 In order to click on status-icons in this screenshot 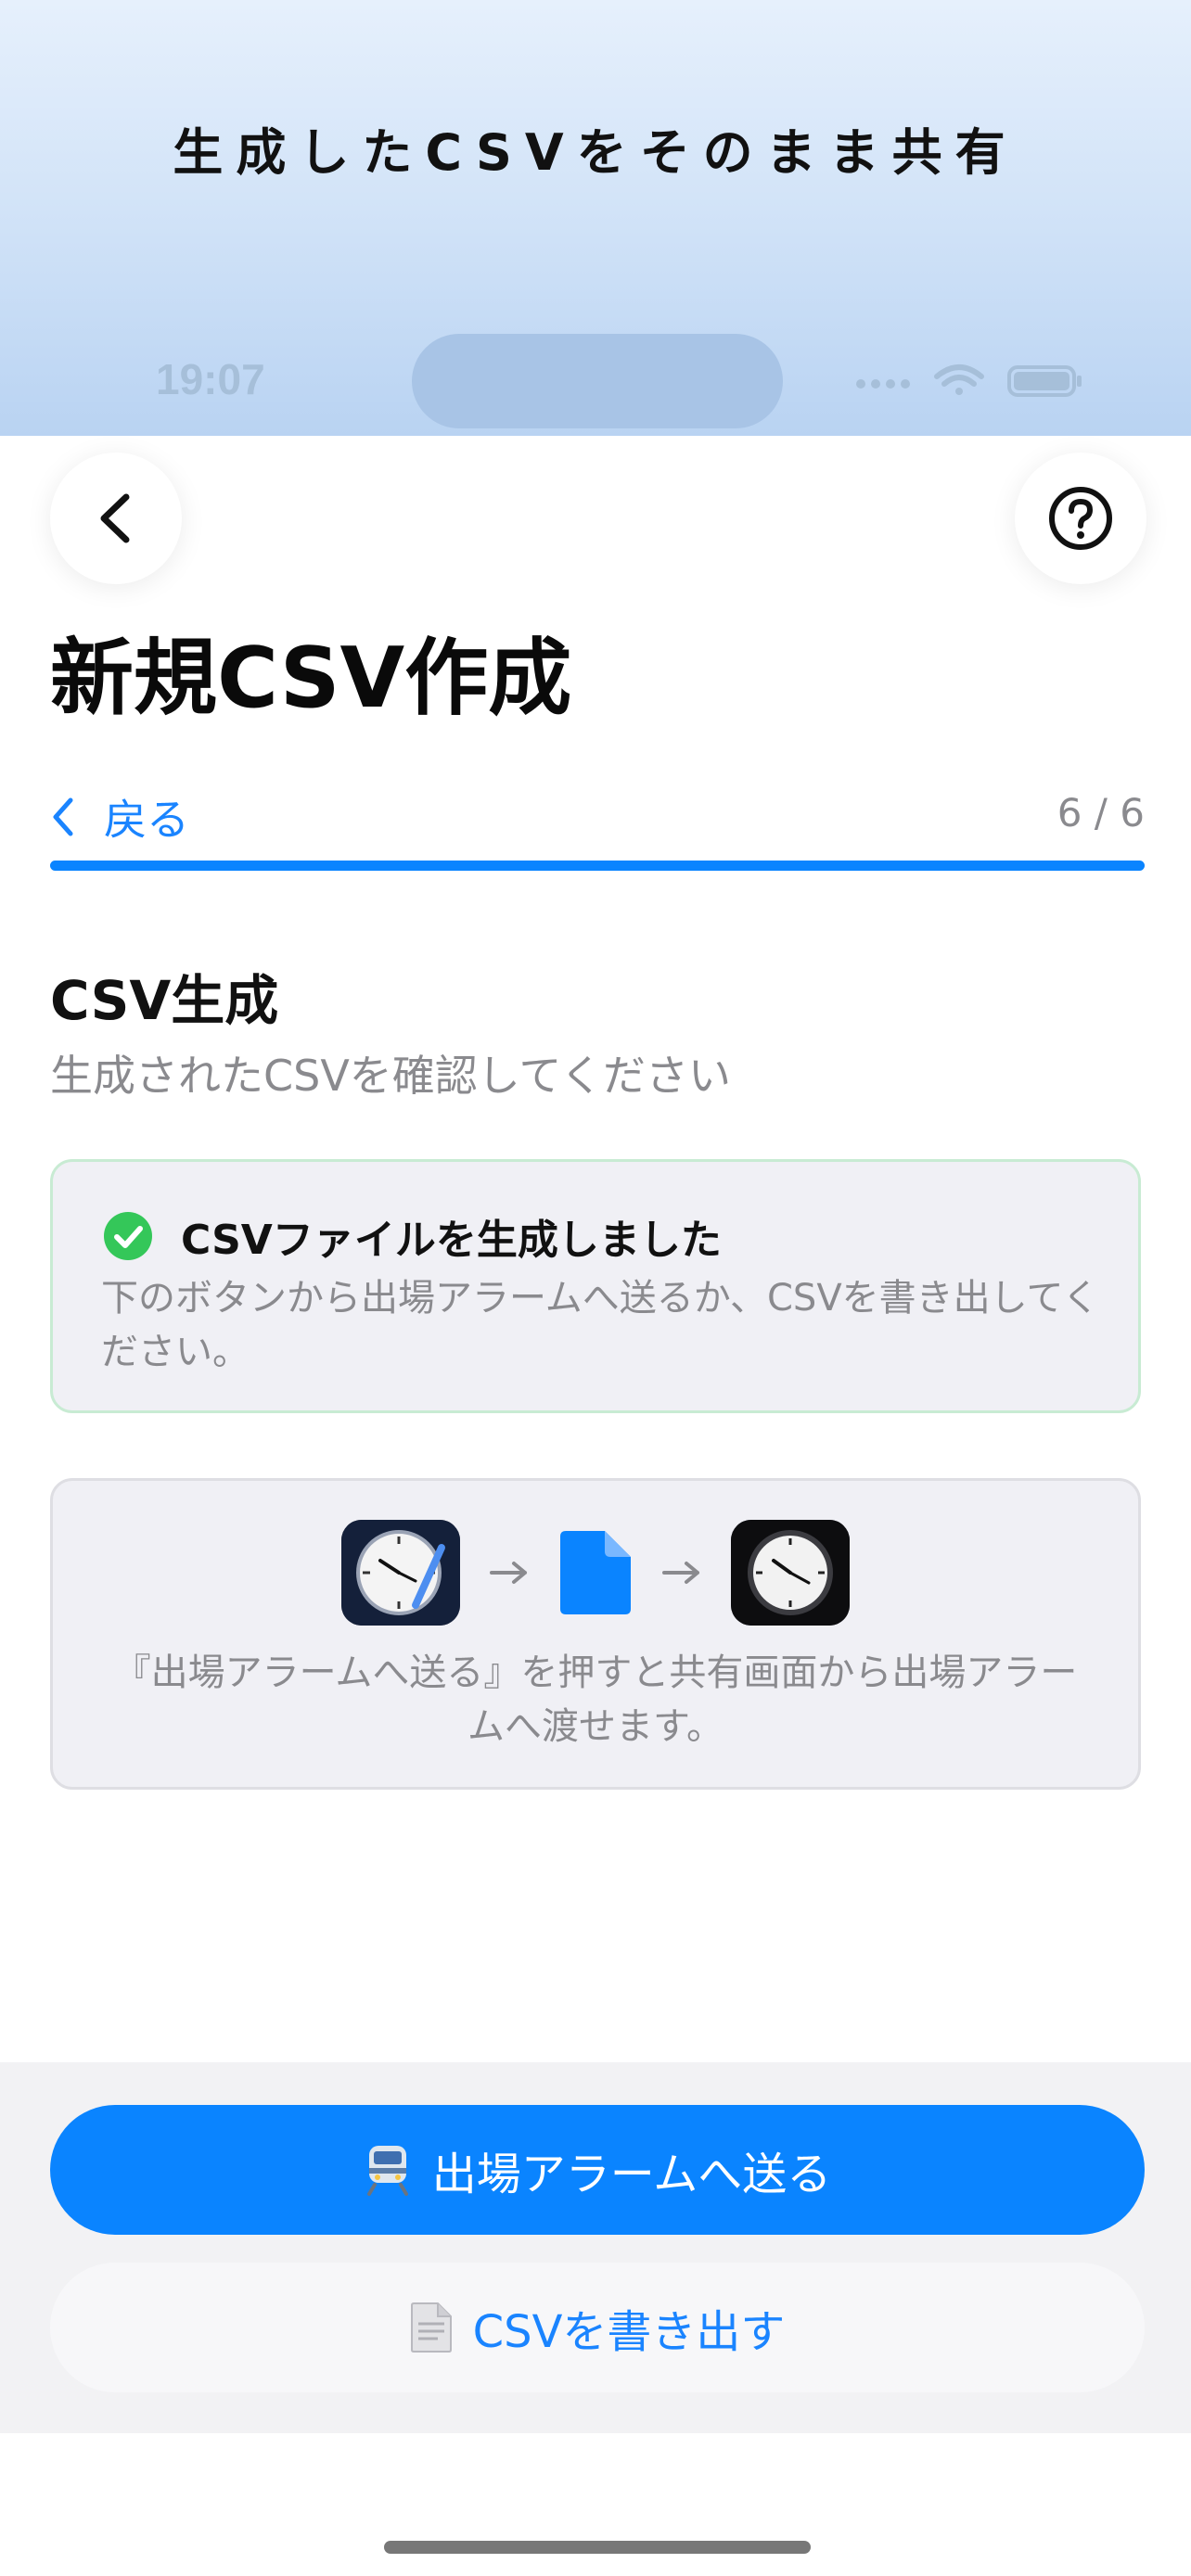, I will do `click(969, 380)`.